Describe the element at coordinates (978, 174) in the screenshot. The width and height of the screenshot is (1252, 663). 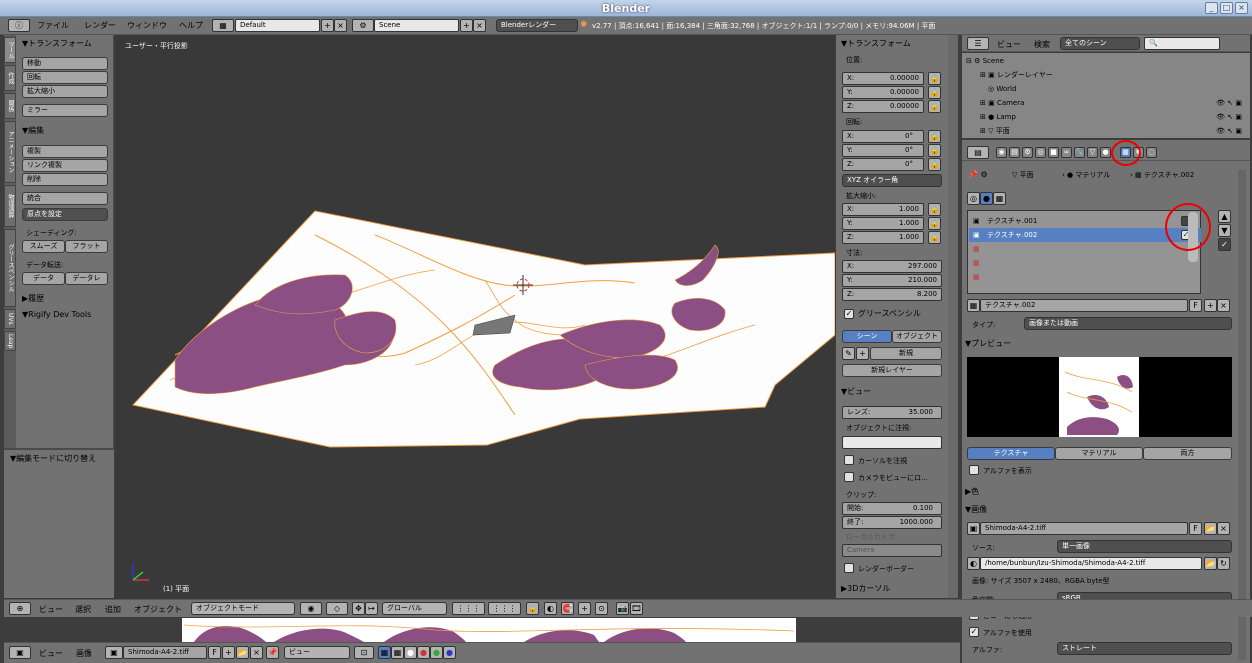
I see `pin-icon: 📌 ⚙` at that location.